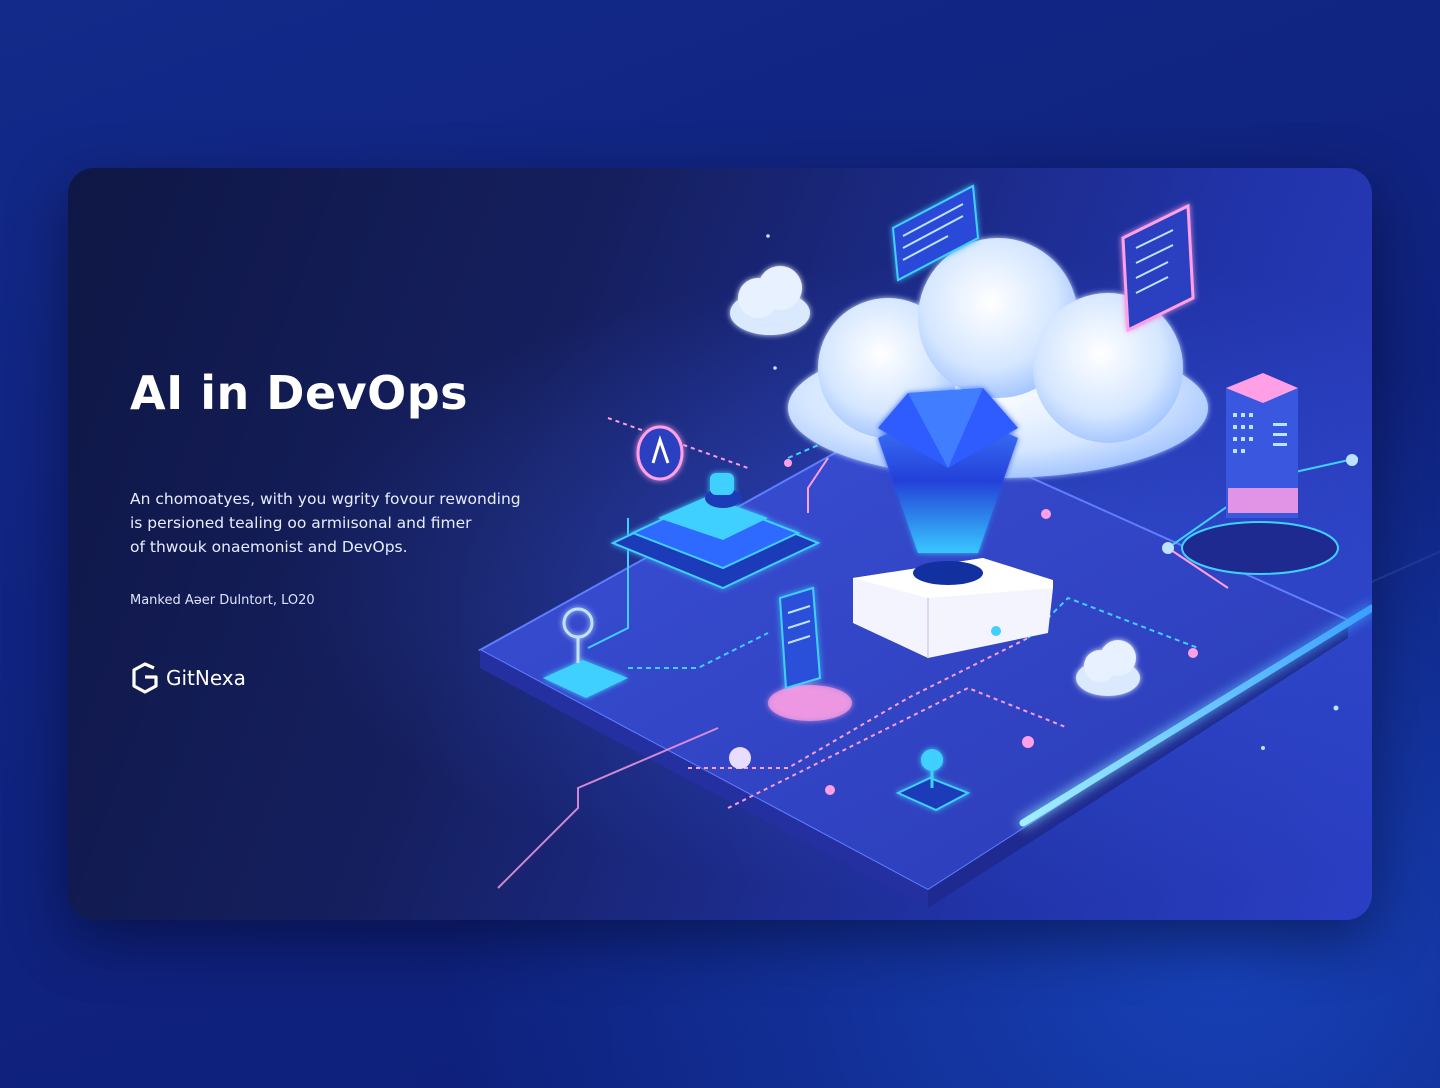 This screenshot has height=1088, width=1440. I want to click on brand-name: GitNexa, so click(206, 678).